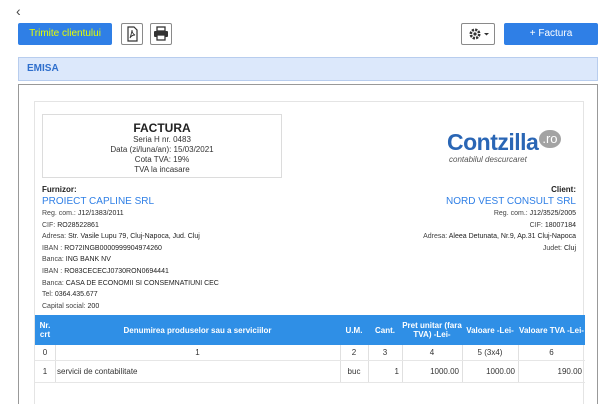  Describe the element at coordinates (552, 225) in the screenshot. I see `client-cif: CIF: 18007184` at that location.